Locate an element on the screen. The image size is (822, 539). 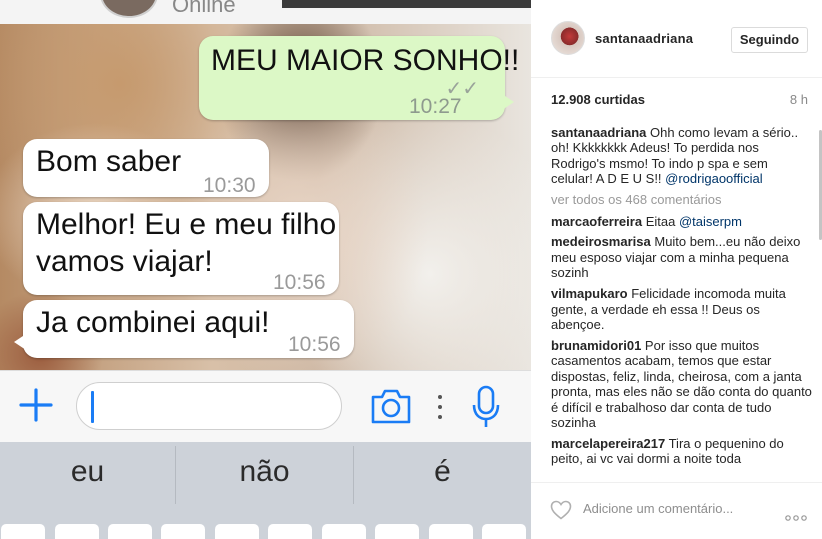
view-all-comments-link: ver todos os 468 comentários is located at coordinates (682, 199).